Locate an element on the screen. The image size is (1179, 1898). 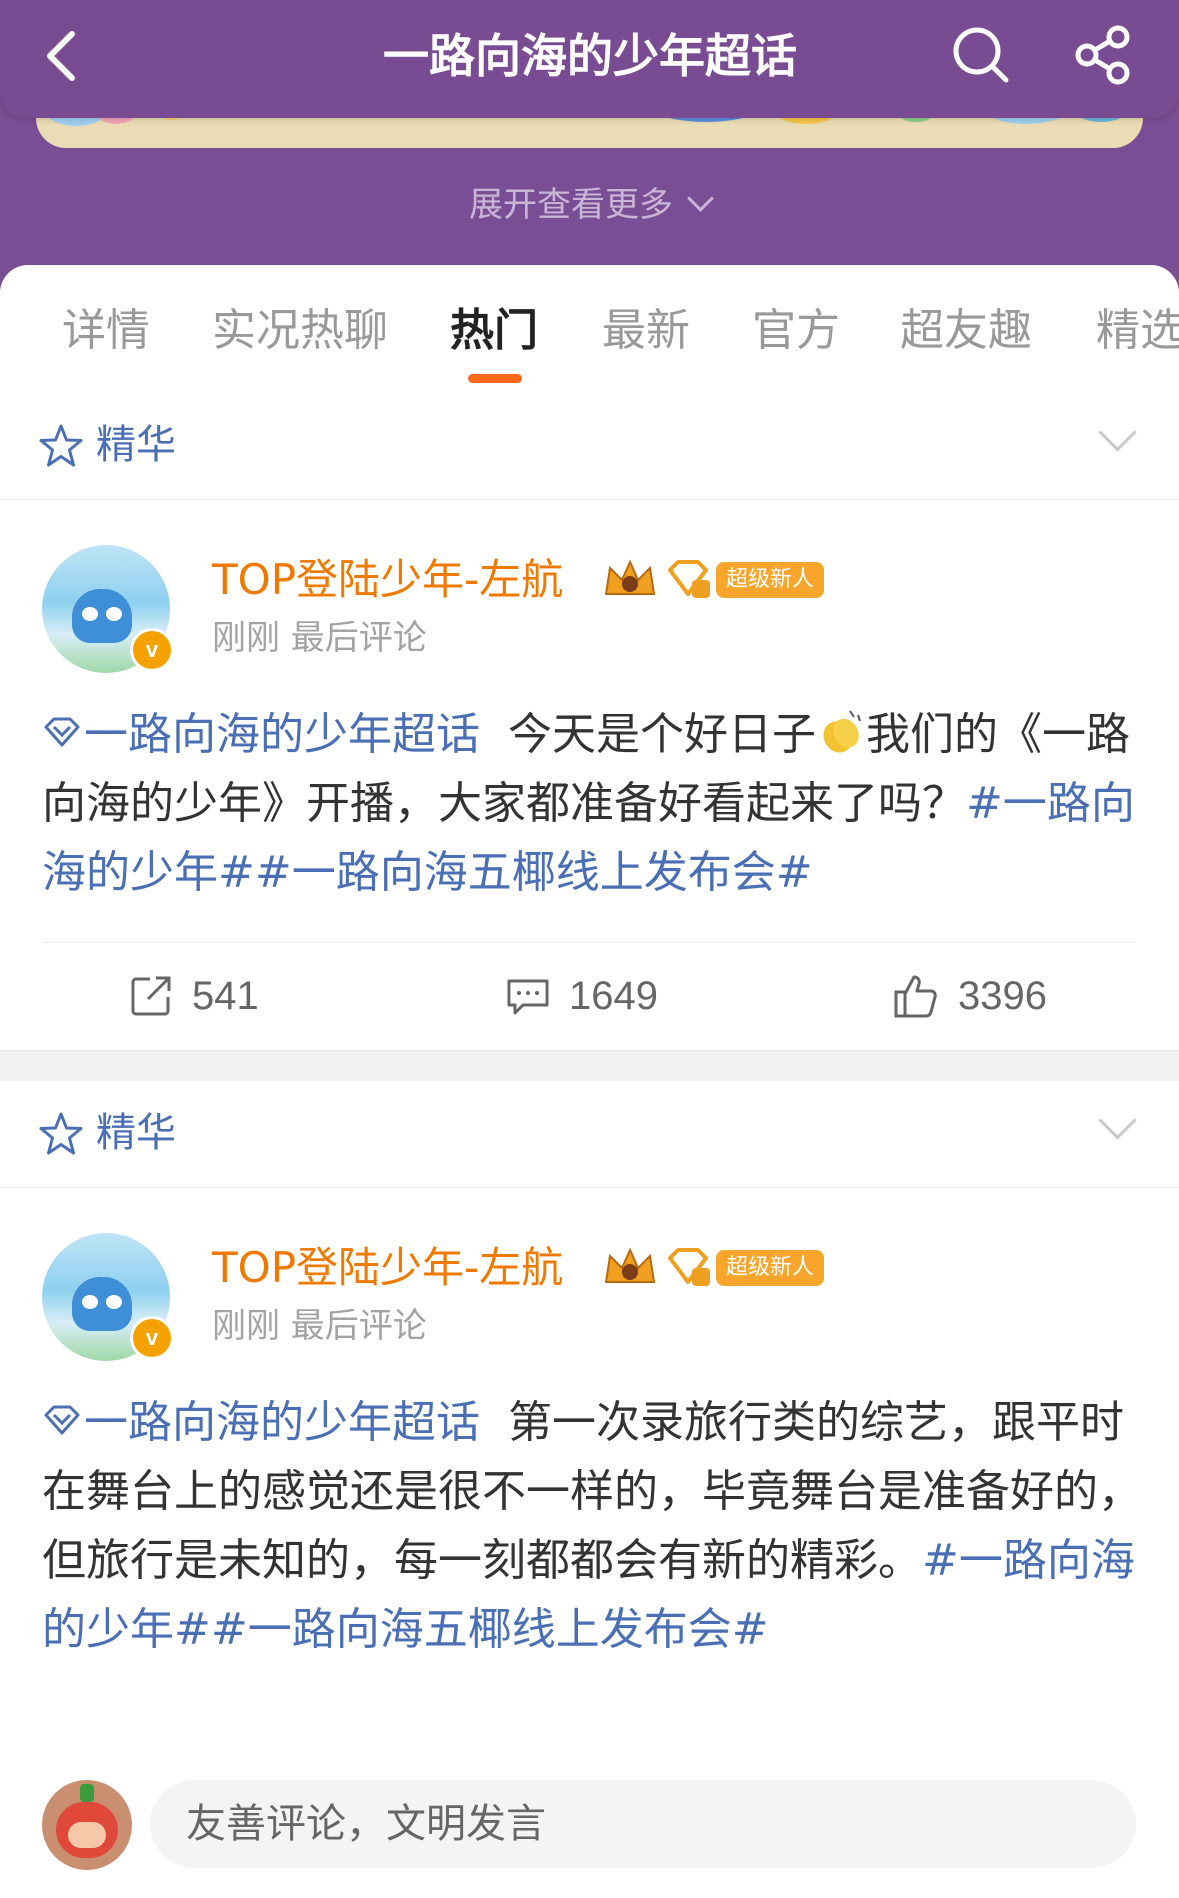
like-button: 3396 is located at coordinates (969, 996).